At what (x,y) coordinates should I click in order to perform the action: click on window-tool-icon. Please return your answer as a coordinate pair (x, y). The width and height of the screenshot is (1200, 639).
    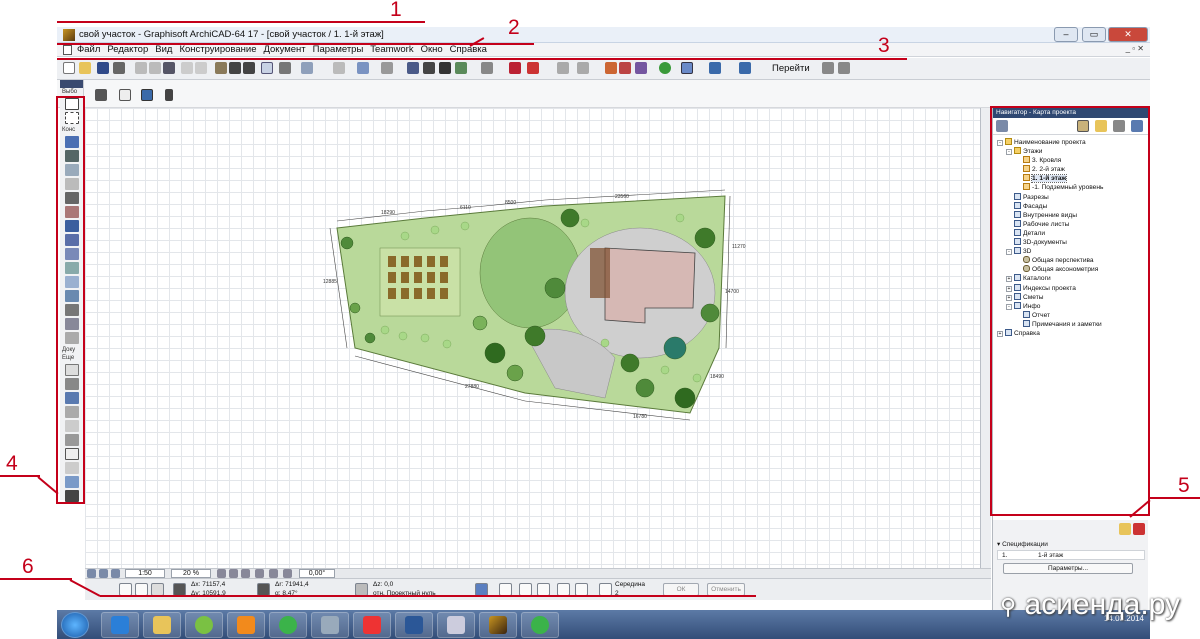
    Looking at the image, I should click on (72, 170).